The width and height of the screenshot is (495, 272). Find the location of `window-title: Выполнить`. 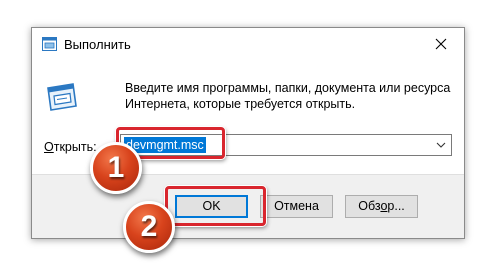

window-title: Выполнить is located at coordinates (97, 44).